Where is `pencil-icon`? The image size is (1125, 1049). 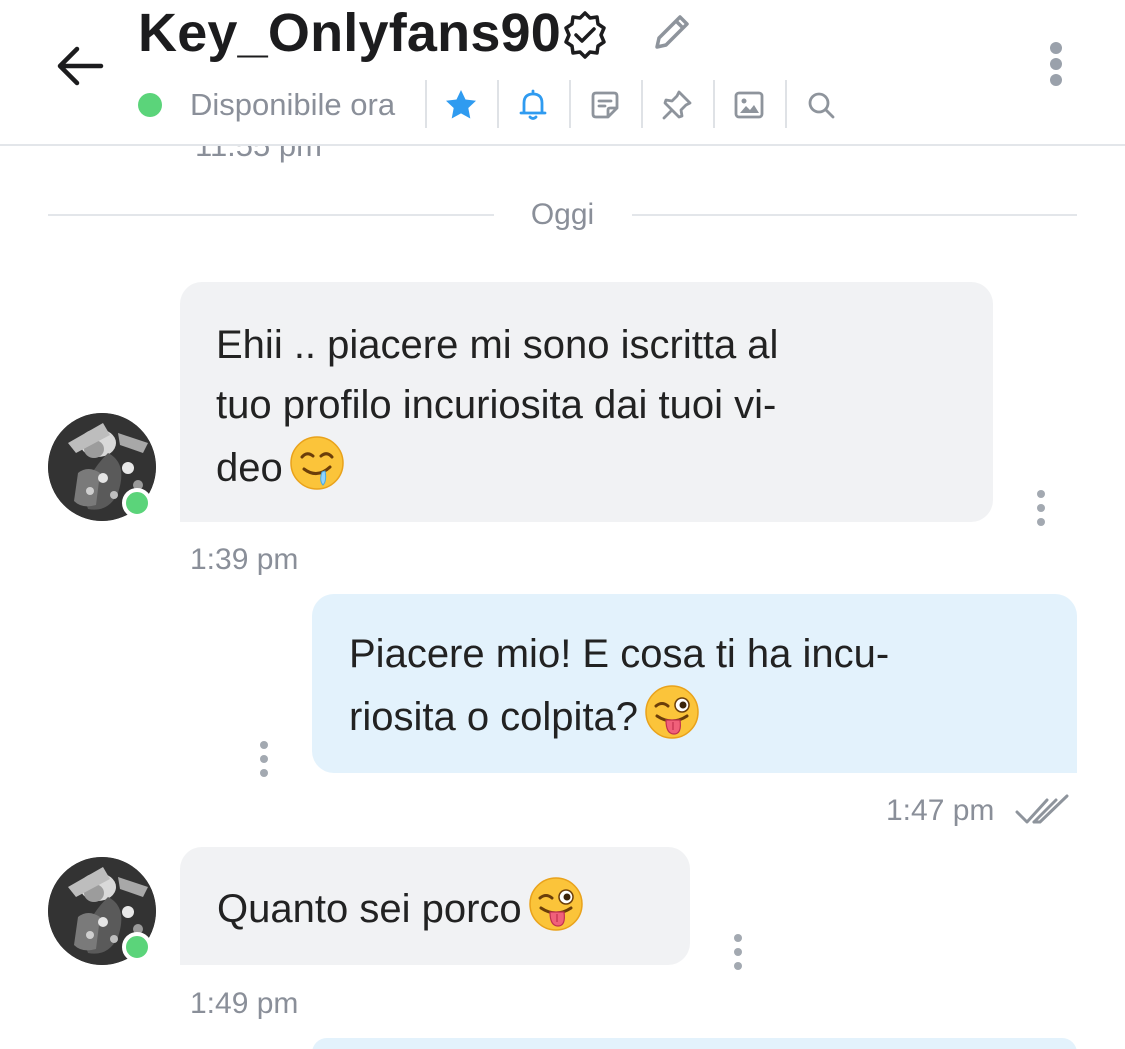
pencil-icon is located at coordinates (672, 32).